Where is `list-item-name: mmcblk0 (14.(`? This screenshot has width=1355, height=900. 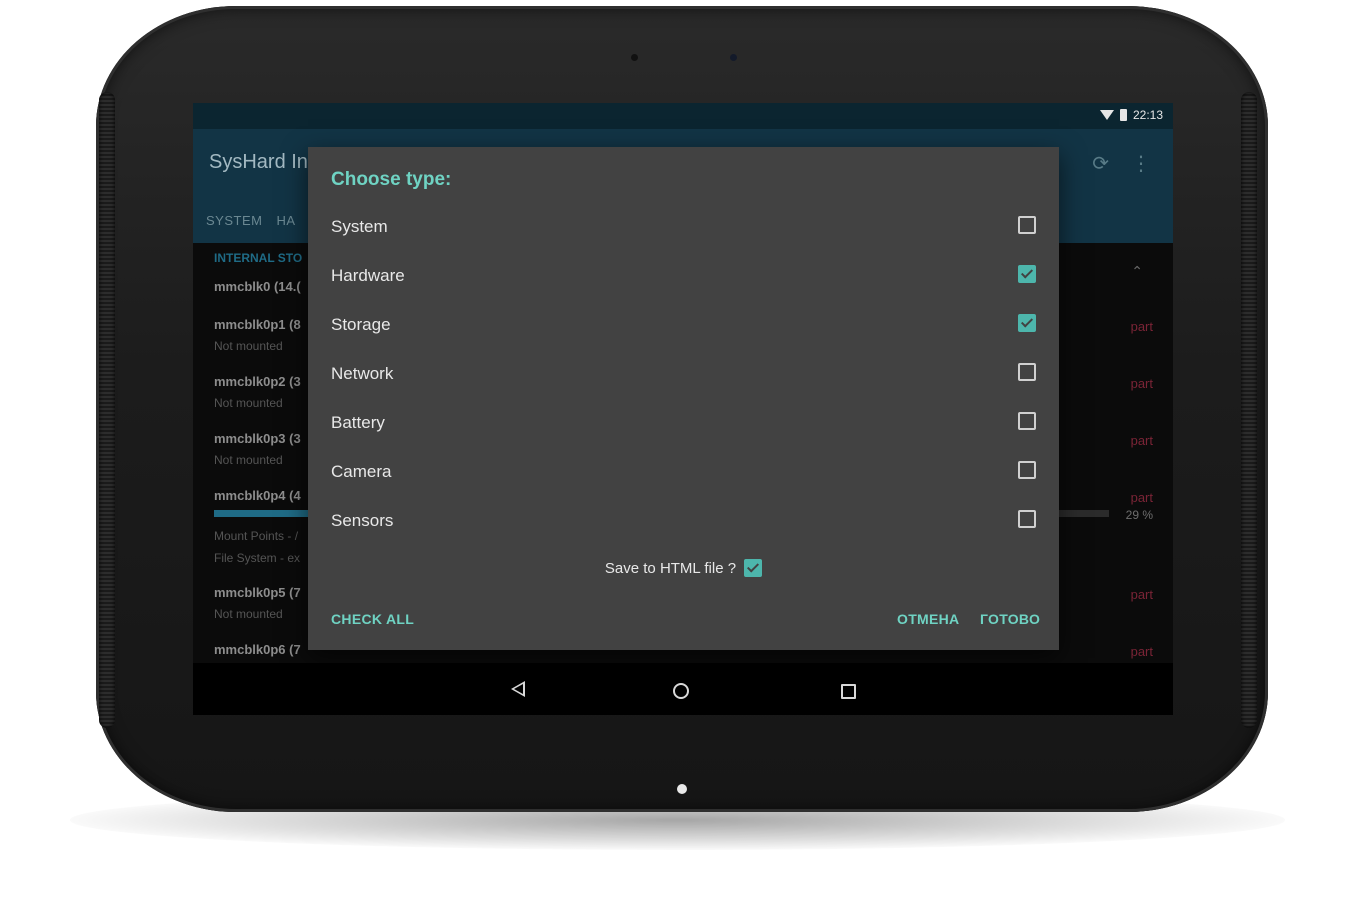
list-item-name: mmcblk0 (14.( is located at coordinates (257, 286).